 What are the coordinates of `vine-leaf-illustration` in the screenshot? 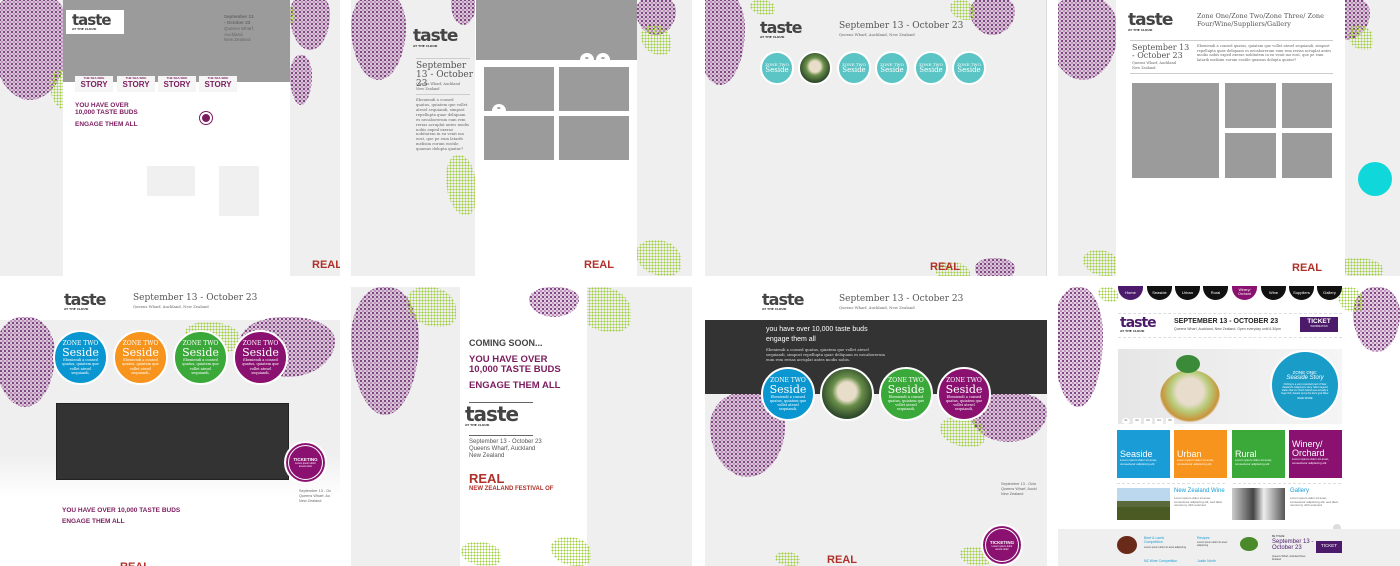 It's located at (656, 40).